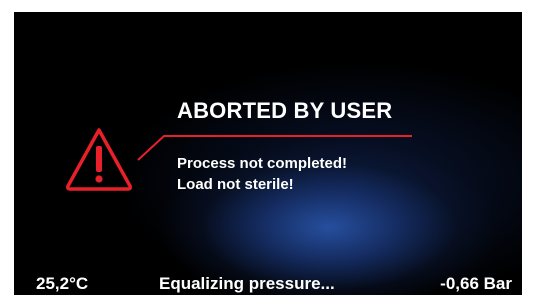 The height and width of the screenshot is (307, 535). I want to click on warning-triangle-icon, so click(99, 159).